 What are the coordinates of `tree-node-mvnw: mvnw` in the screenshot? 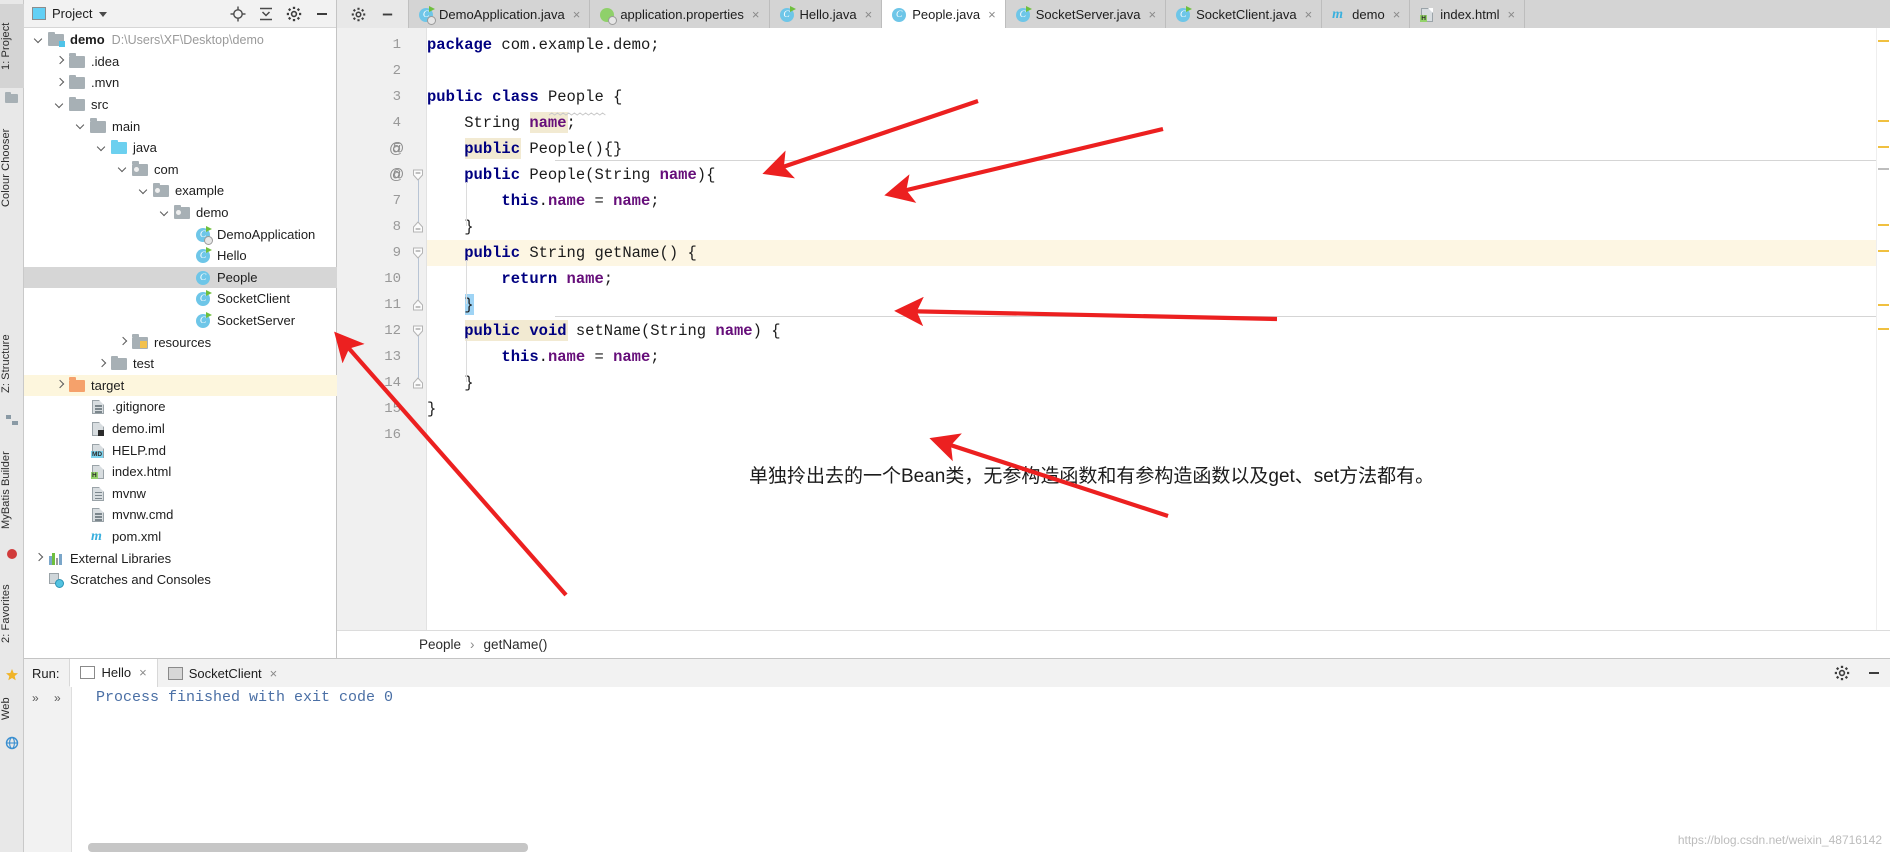 It's located at (180, 494).